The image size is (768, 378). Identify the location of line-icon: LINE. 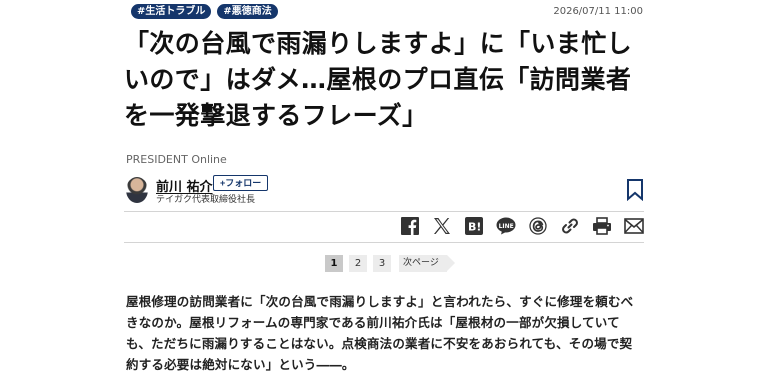
(506, 226).